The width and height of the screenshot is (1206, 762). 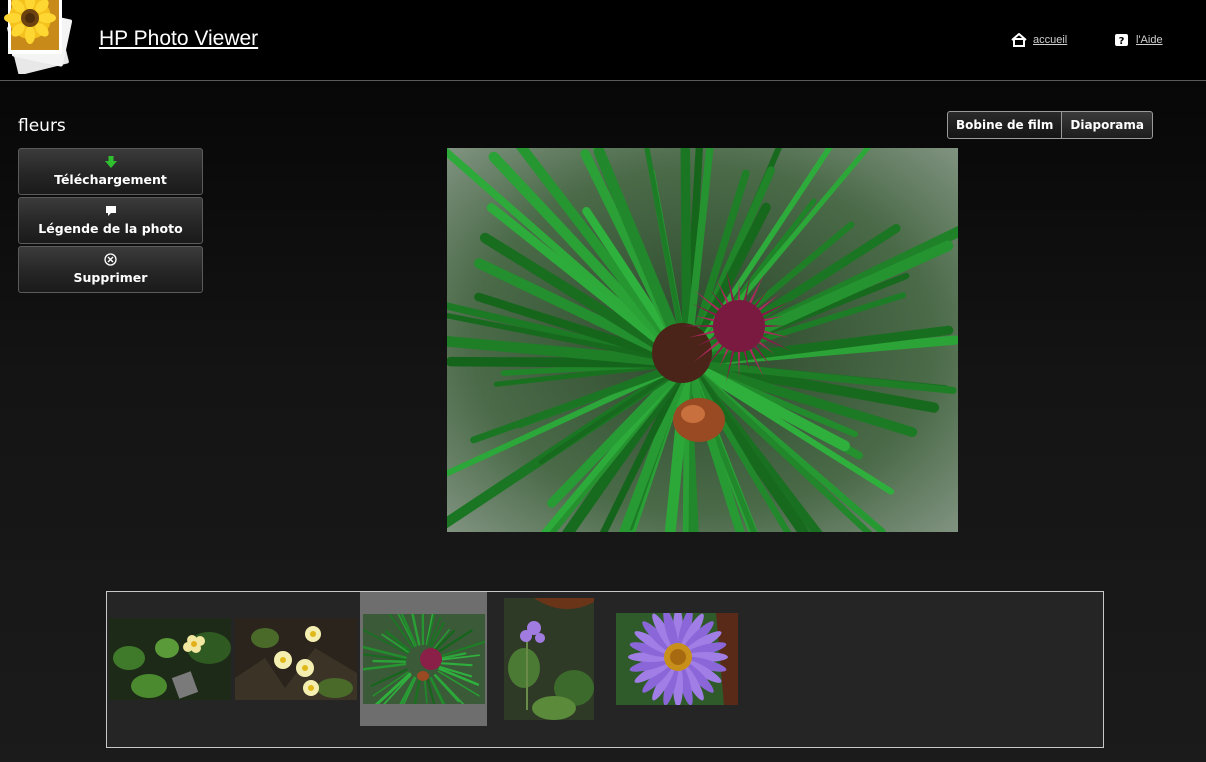 What do you see at coordinates (1005, 125) in the screenshot?
I see `filmstrip-view-button: Bobine de film` at bounding box center [1005, 125].